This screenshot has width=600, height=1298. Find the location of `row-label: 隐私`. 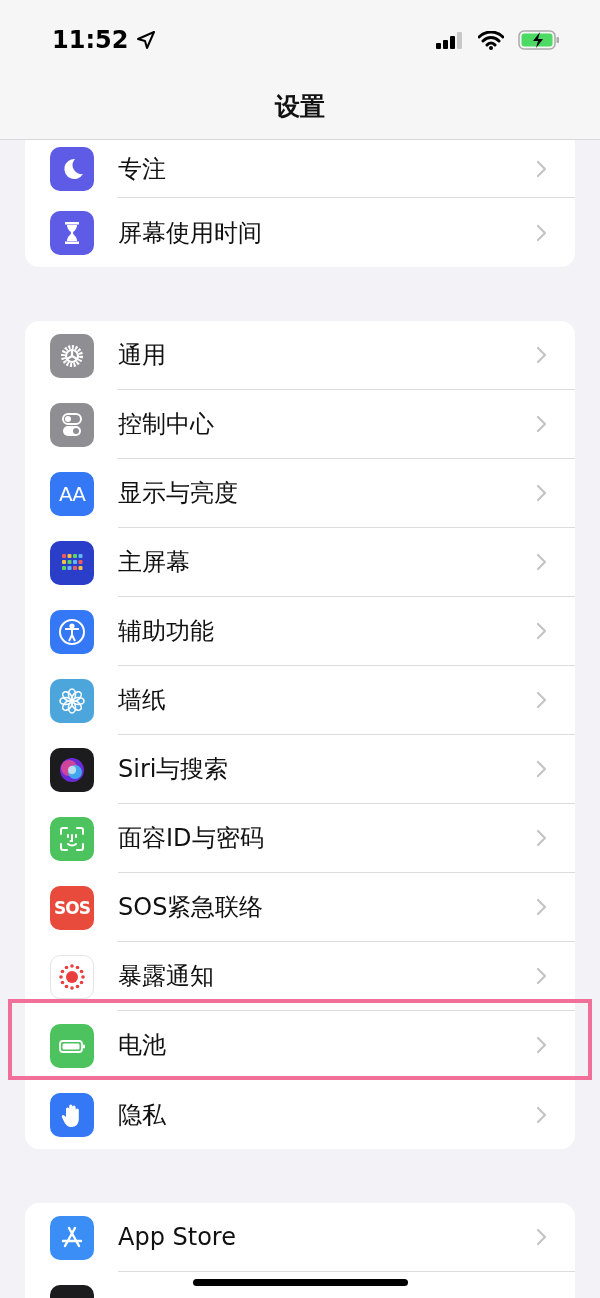

row-label: 隐私 is located at coordinates (142, 1115).